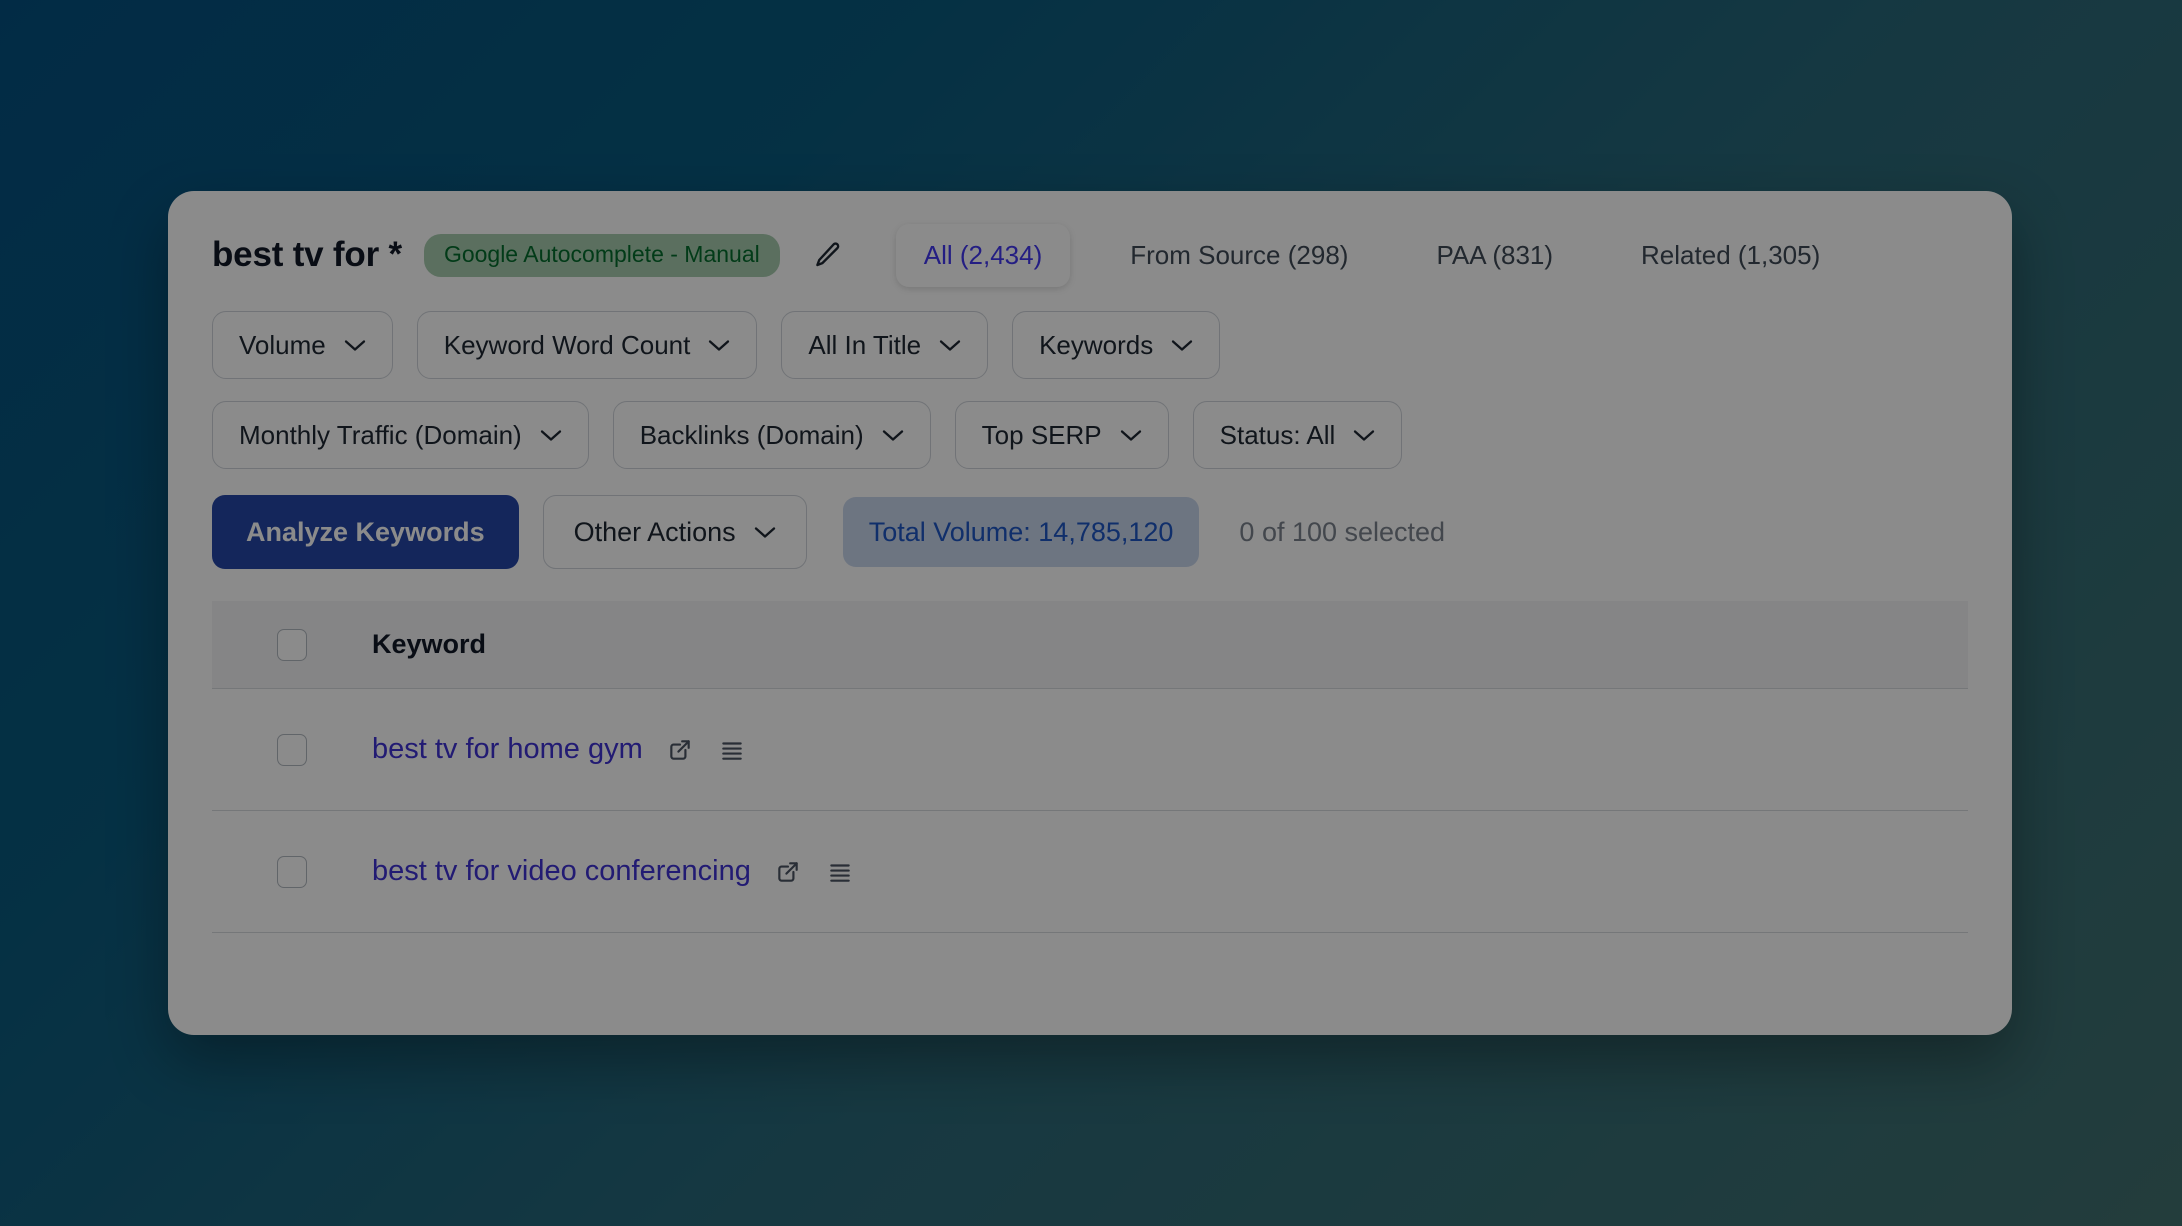 The height and width of the screenshot is (1226, 2182). What do you see at coordinates (380, 434) in the screenshot?
I see `filter-monthly-traffic-domain-label: Monthly Traffic (Domain)` at bounding box center [380, 434].